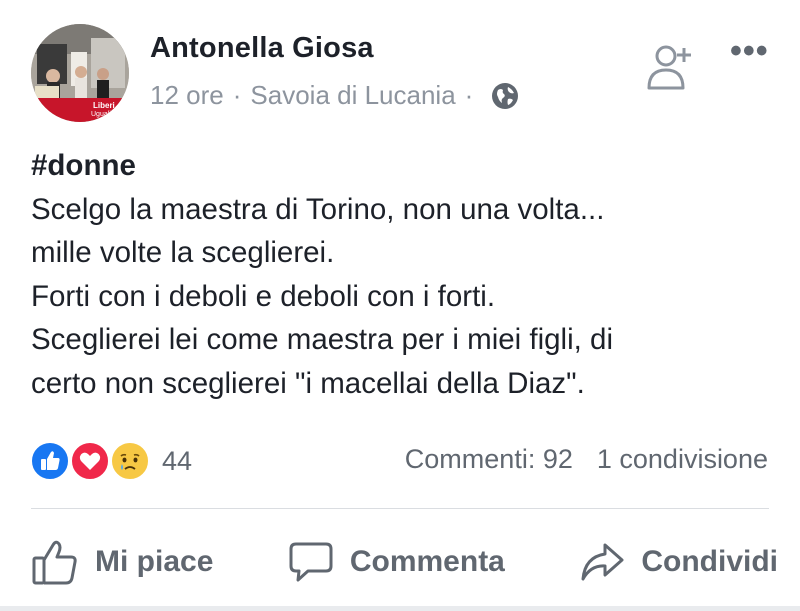  I want to click on reactions-summary: 44, so click(111, 461).